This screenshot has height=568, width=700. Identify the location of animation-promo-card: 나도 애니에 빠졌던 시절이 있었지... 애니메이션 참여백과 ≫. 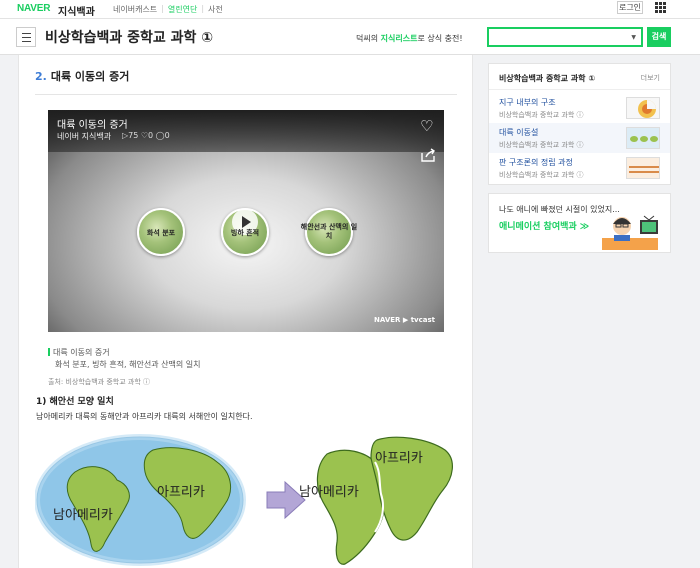
(579, 223).